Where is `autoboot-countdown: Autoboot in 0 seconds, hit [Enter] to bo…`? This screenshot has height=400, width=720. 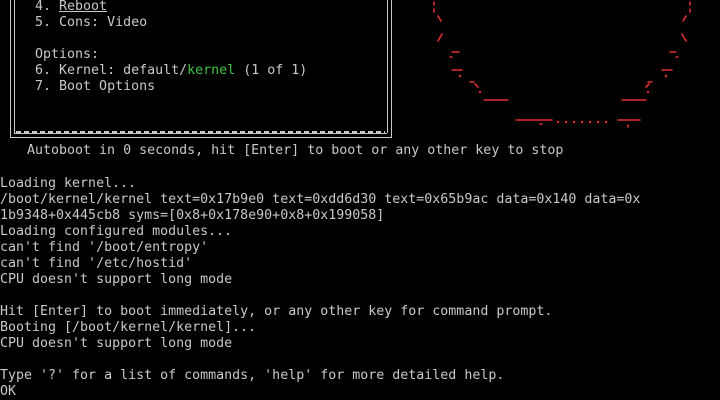 autoboot-countdown: Autoboot in 0 seconds, hit [Enter] to bo… is located at coordinates (295, 150).